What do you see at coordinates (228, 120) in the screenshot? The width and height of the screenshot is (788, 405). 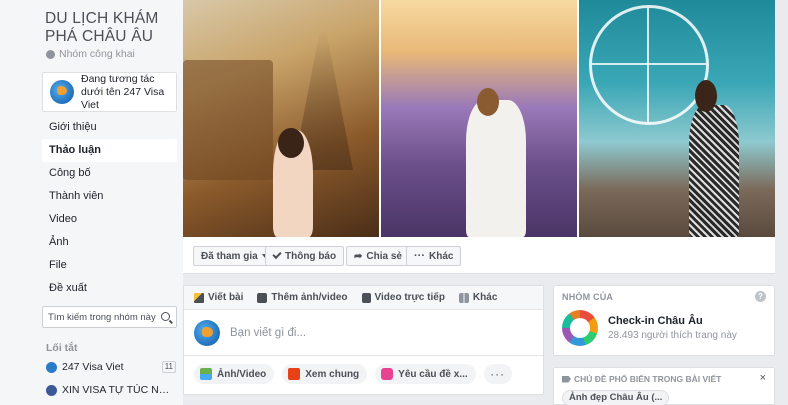 I see `carousel-shape` at bounding box center [228, 120].